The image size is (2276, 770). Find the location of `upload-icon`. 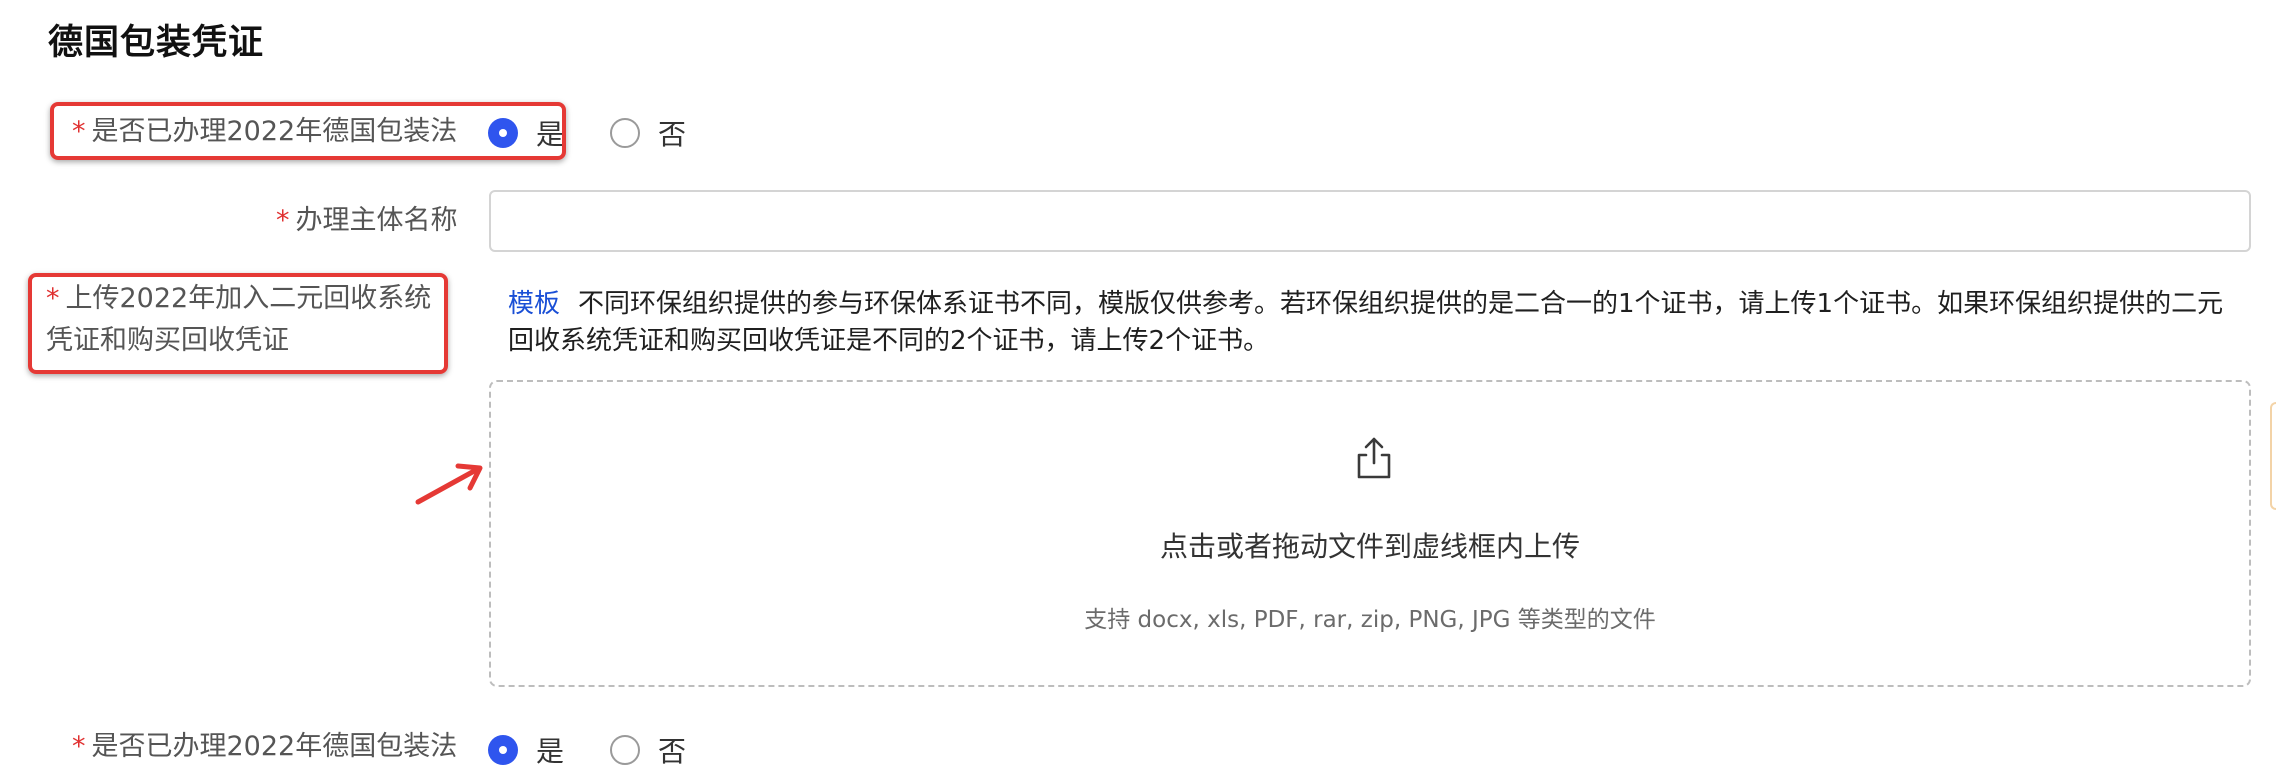

upload-icon is located at coordinates (1374, 458).